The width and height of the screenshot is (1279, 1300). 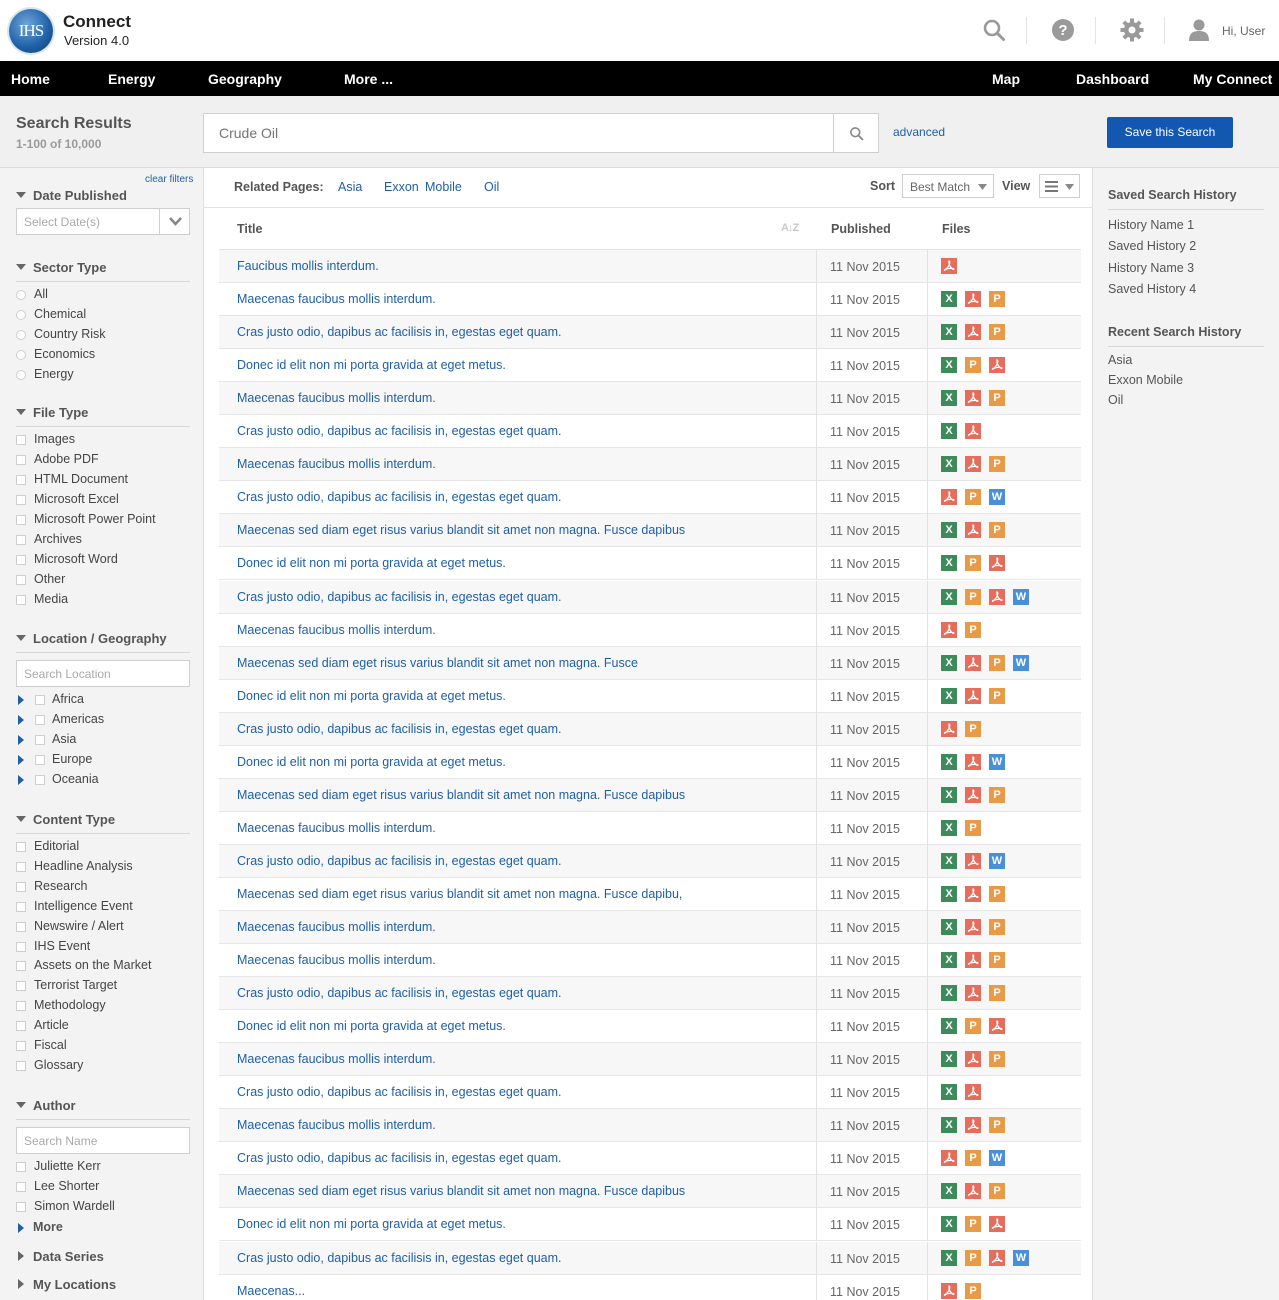 What do you see at coordinates (103, 199) in the screenshot?
I see `filter-header-date: Date Published` at bounding box center [103, 199].